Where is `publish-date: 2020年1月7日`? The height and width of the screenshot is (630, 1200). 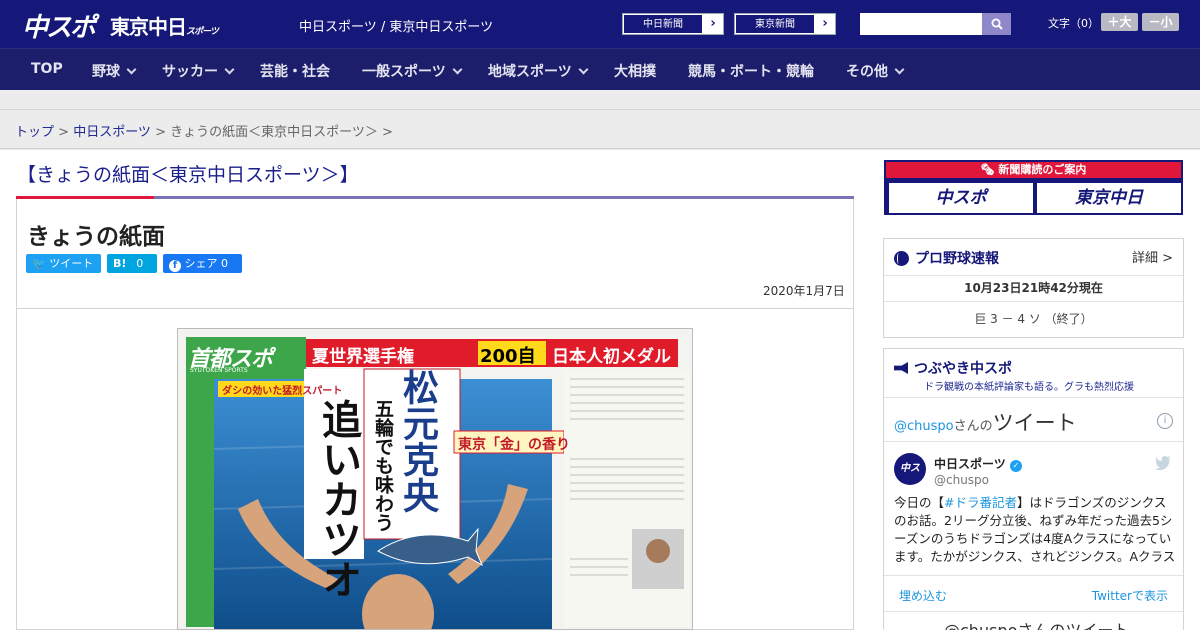
publish-date: 2020年1月7日 is located at coordinates (804, 291).